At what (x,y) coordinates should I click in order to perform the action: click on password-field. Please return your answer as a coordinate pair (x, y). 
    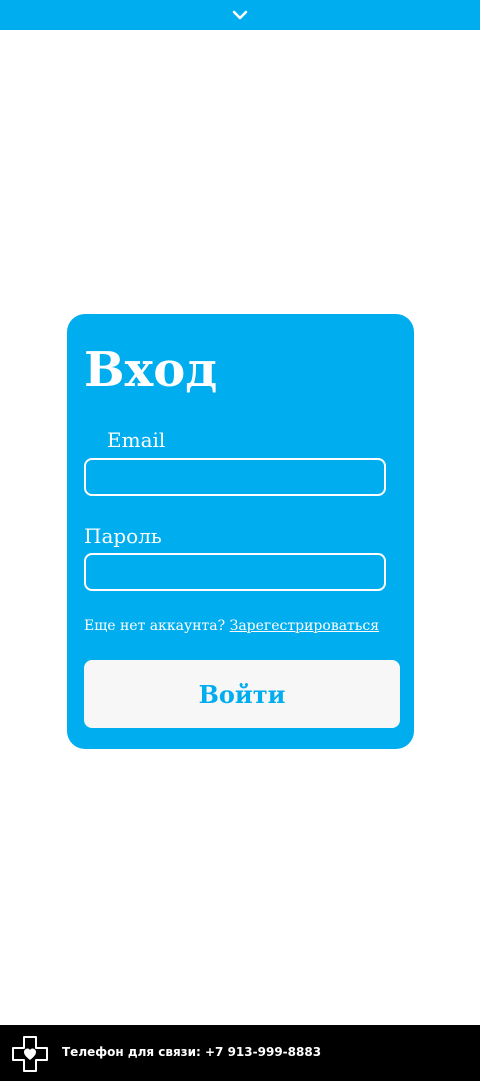
    Looking at the image, I should click on (235, 572).